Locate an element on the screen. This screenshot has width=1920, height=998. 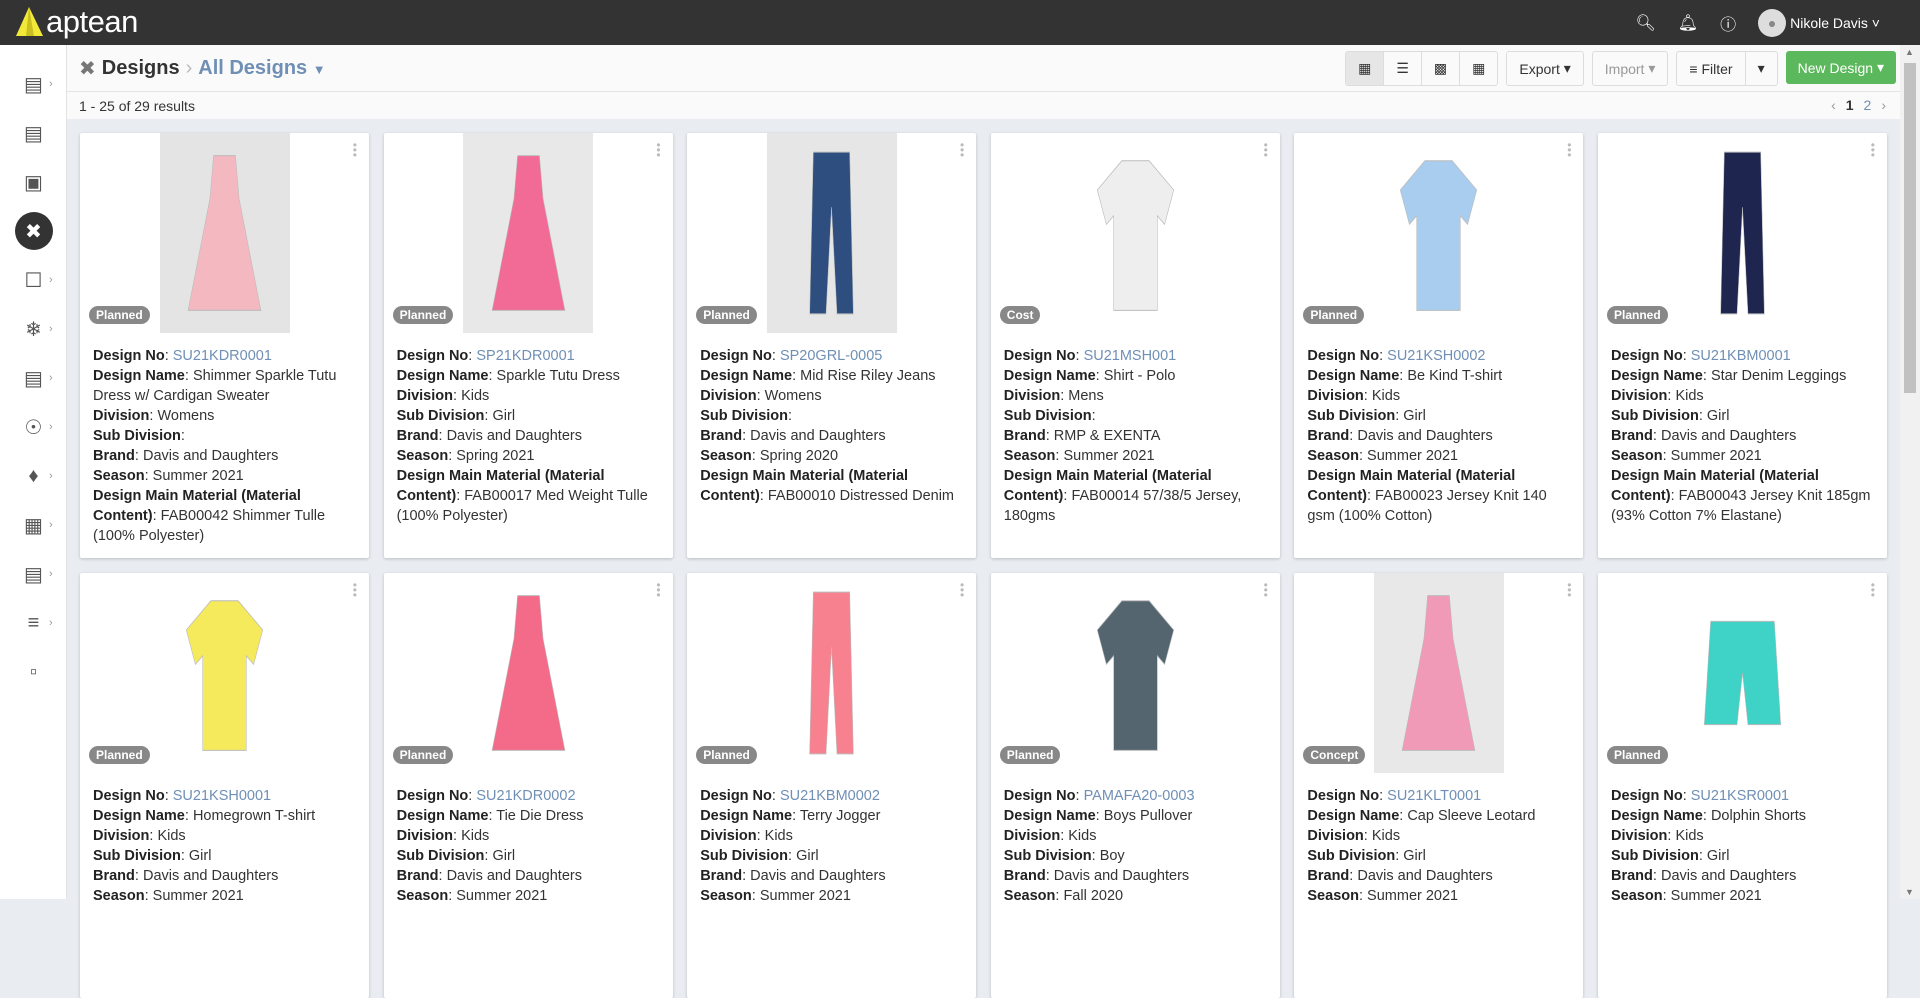
sidebar-item-designs: ✖ is located at coordinates (33, 231).